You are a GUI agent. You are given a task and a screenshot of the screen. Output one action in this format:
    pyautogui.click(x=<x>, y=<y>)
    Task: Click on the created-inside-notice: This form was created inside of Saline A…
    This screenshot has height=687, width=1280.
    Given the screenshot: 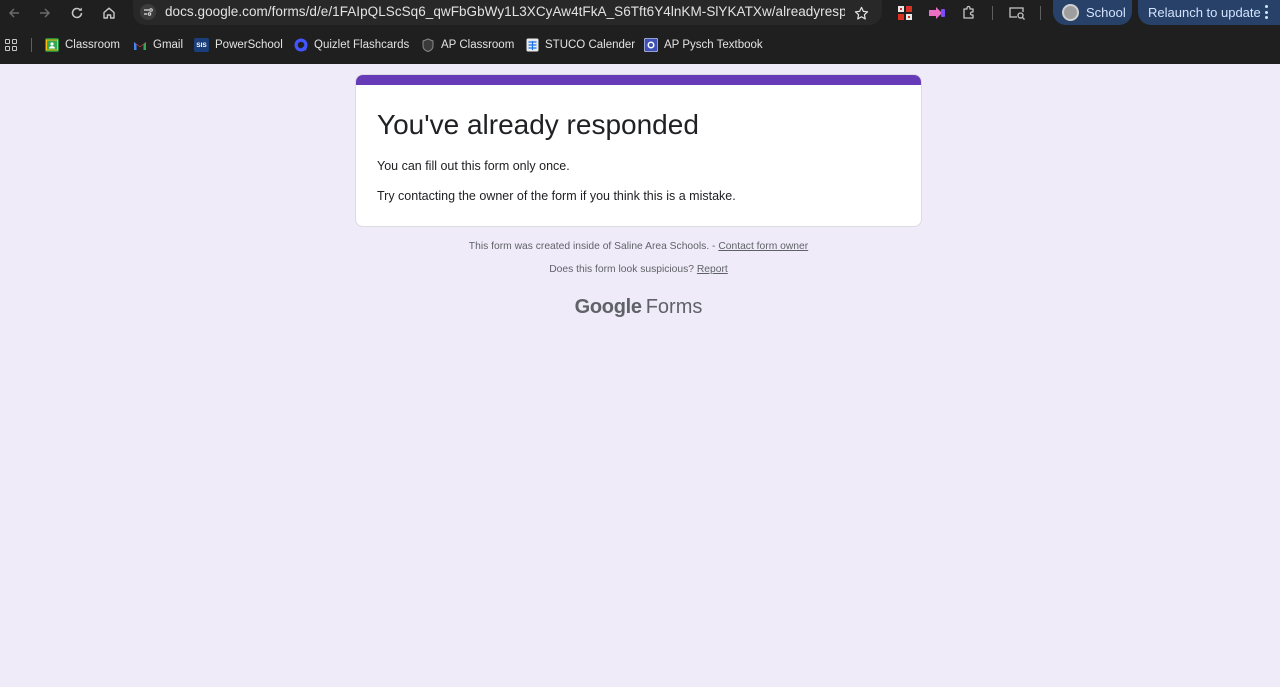 What is the action you would take?
    pyautogui.click(x=638, y=246)
    